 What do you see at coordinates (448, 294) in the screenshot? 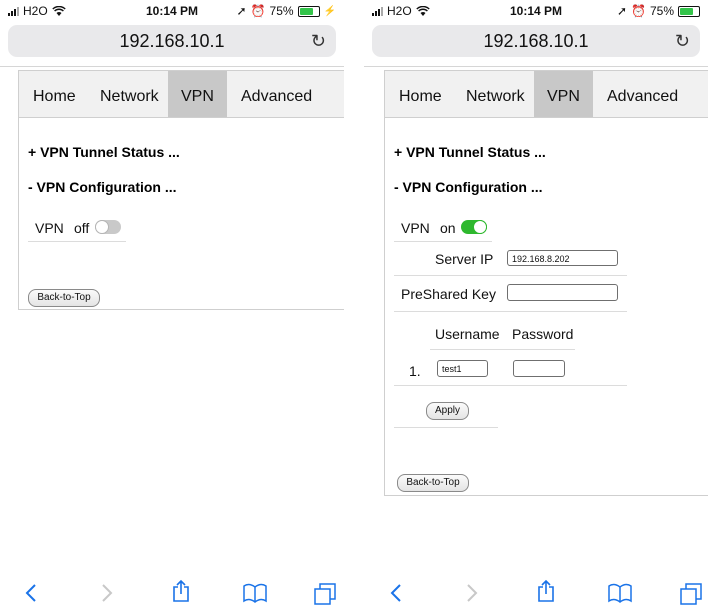
I see `preshared-key-label: PreShared Key` at bounding box center [448, 294].